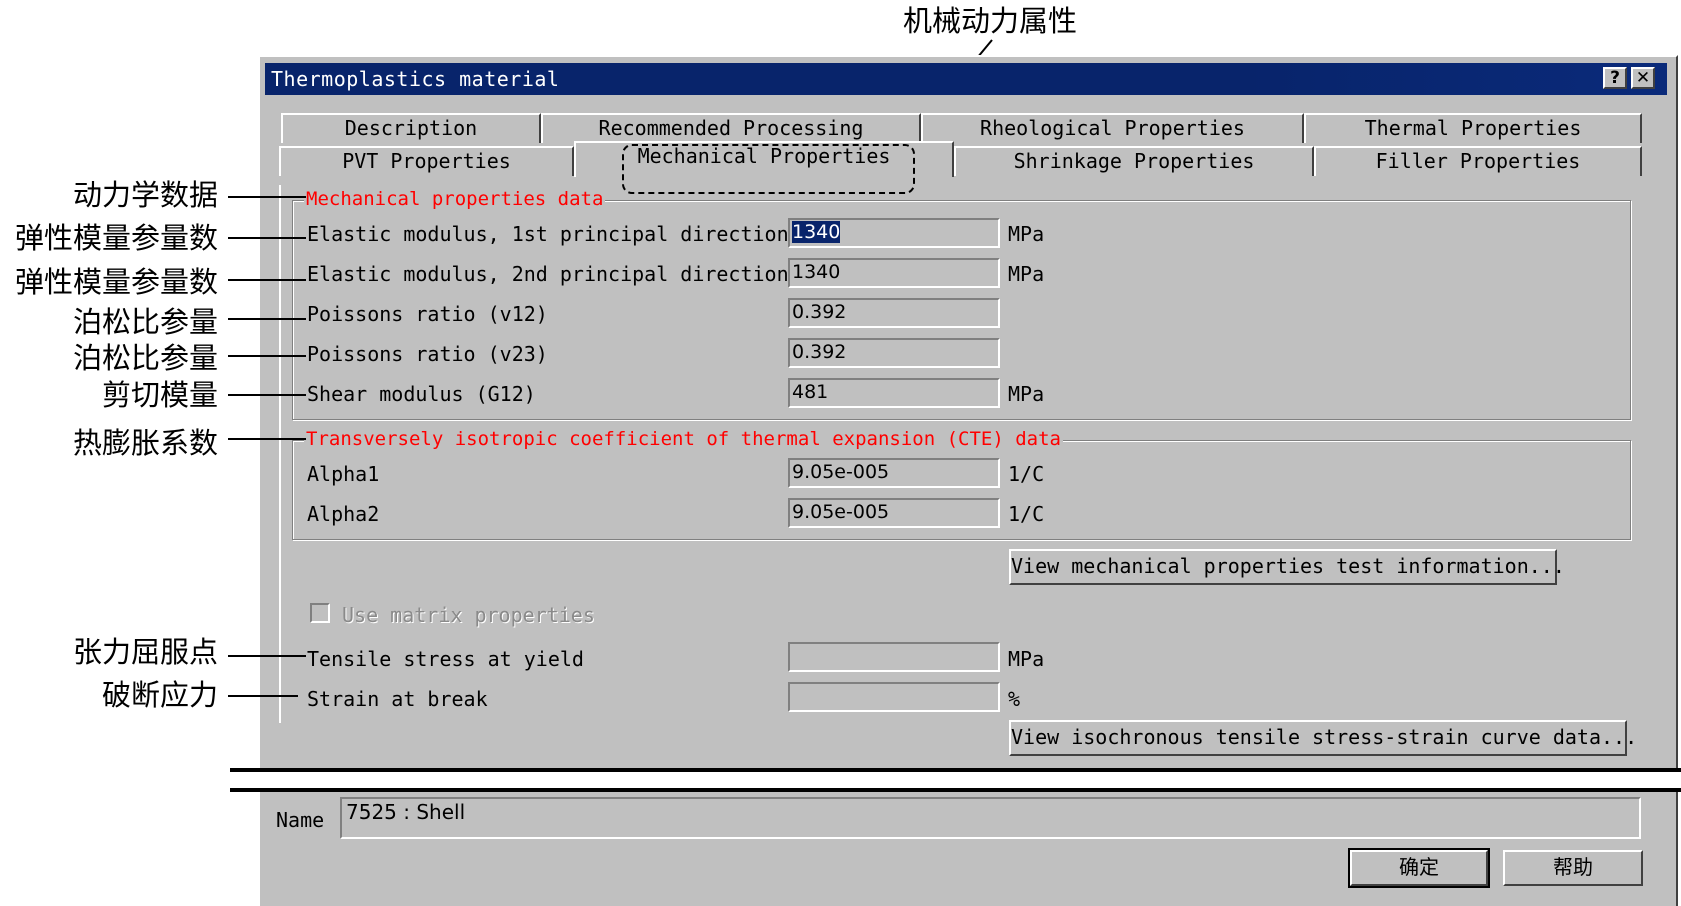 The image size is (1681, 906). I want to click on close-icon: ✕, so click(1643, 78).